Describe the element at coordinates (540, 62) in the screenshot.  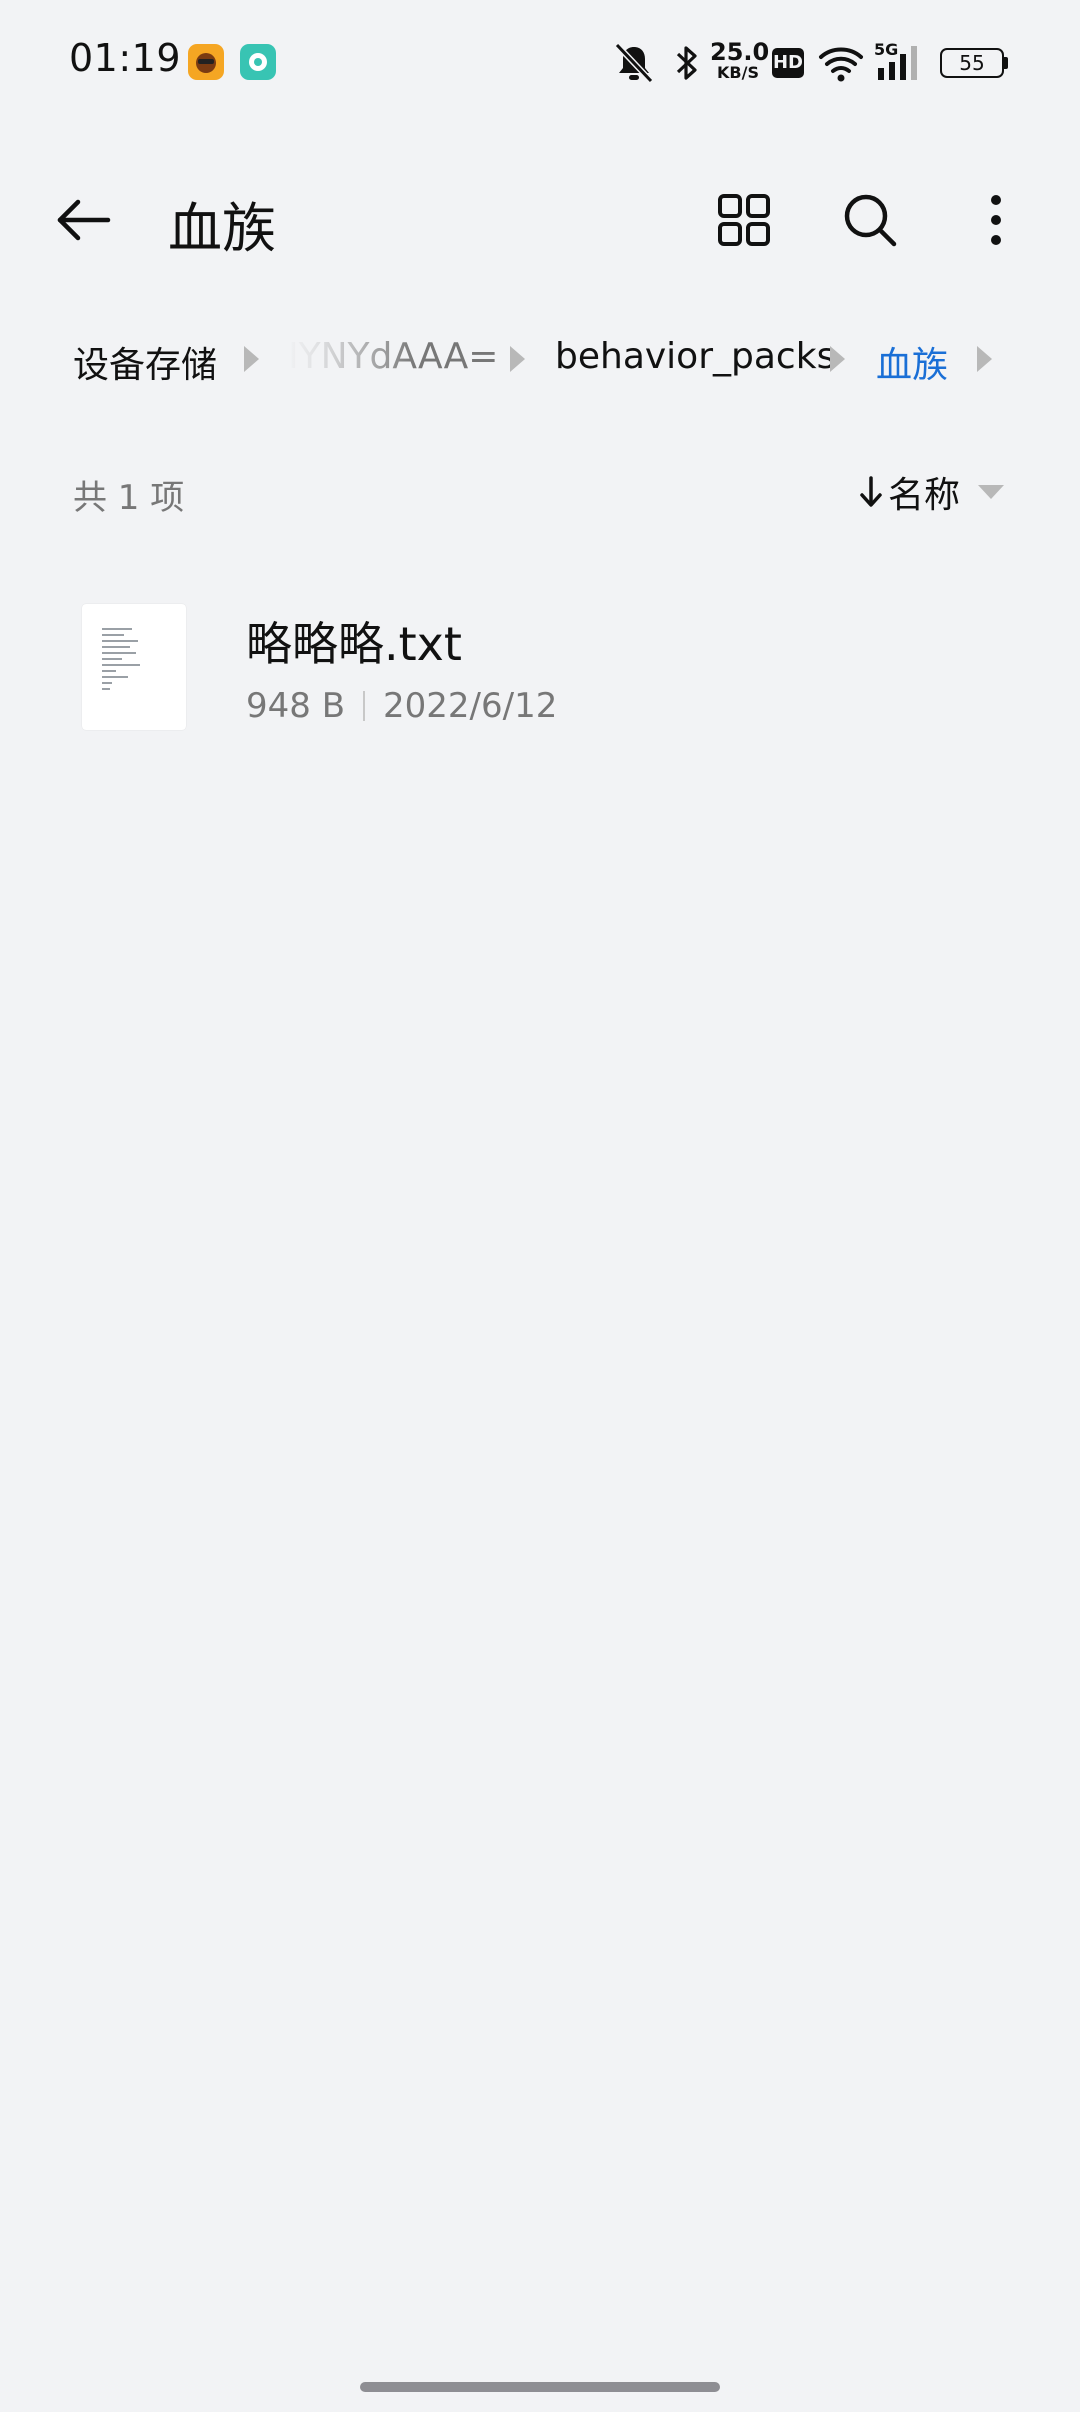
I see `status-bar: 01:19 25.0 KB/S HD 5G 55` at that location.